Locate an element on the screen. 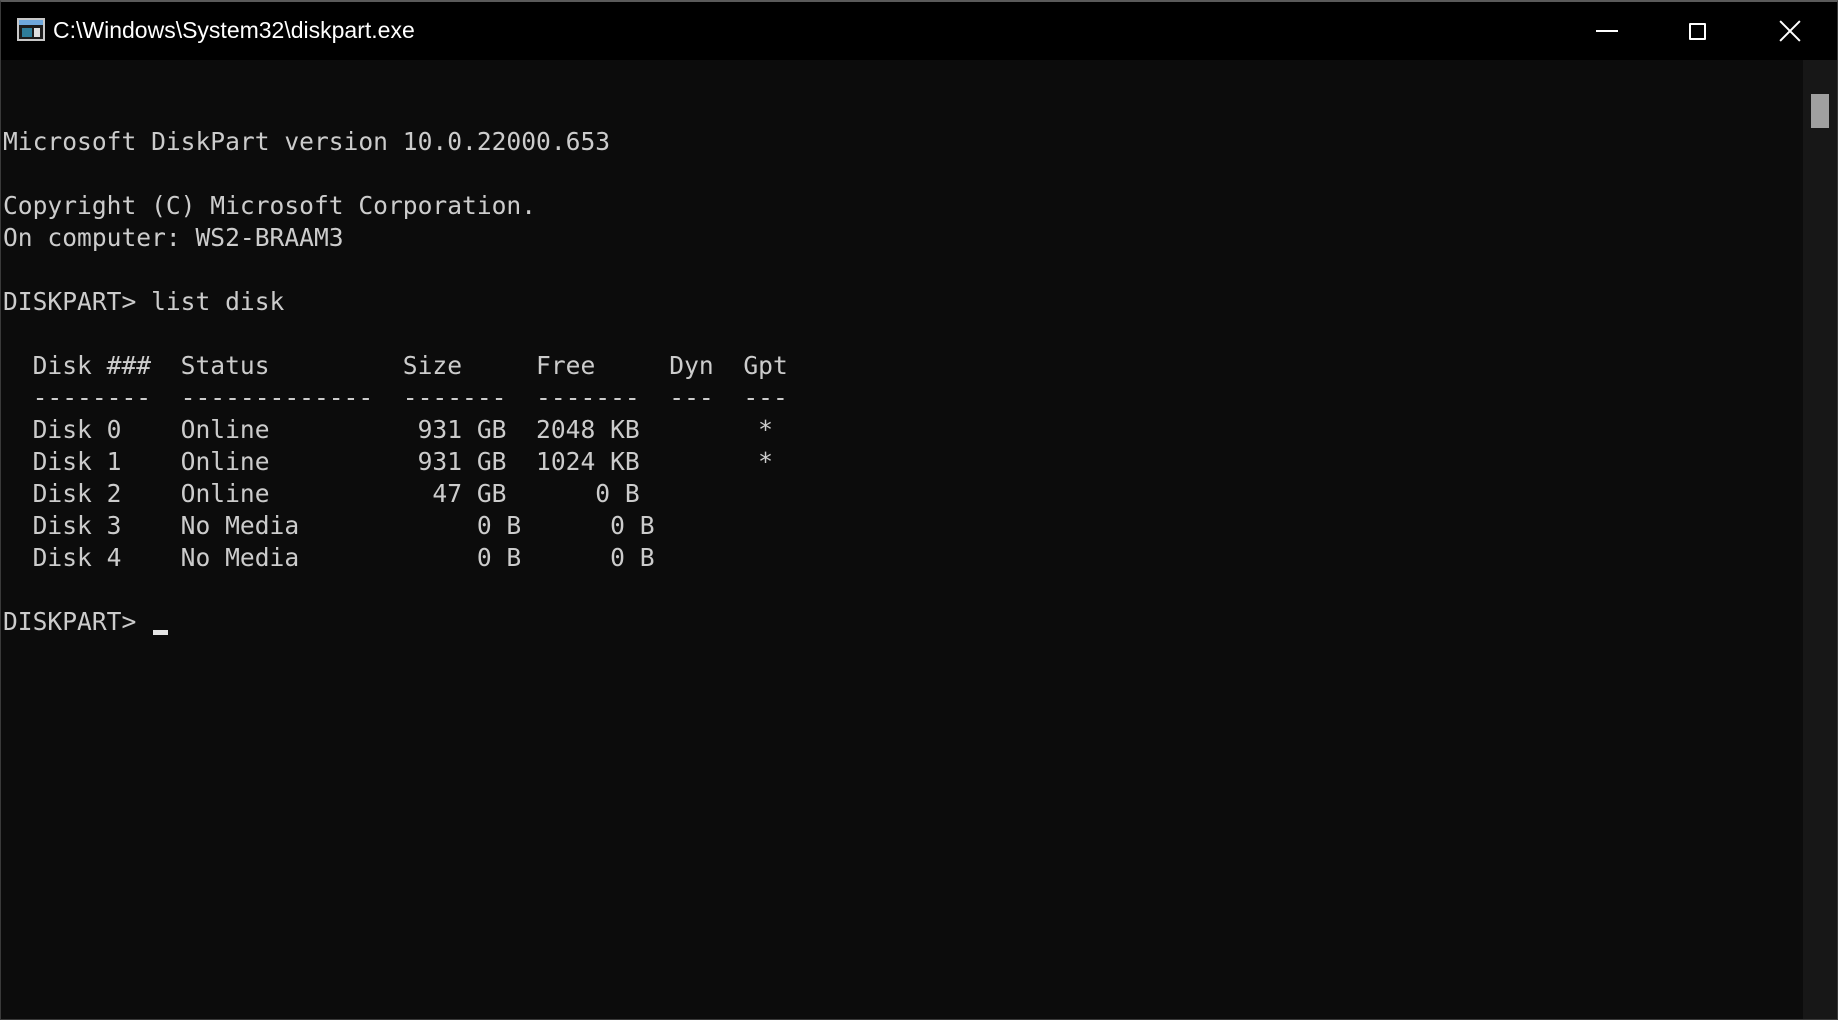  maximize-icon is located at coordinates (1697, 31).